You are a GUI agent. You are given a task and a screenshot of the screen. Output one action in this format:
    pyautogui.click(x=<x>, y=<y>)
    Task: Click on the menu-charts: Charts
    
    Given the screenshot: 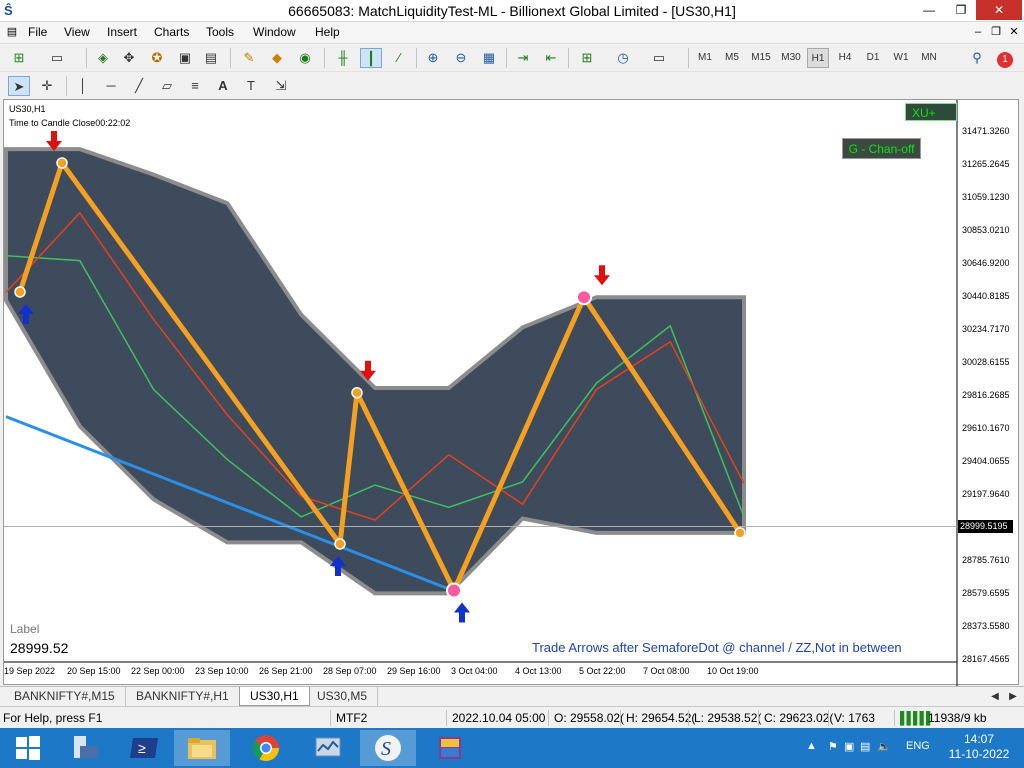 What is the action you would take?
    pyautogui.click(x=171, y=32)
    